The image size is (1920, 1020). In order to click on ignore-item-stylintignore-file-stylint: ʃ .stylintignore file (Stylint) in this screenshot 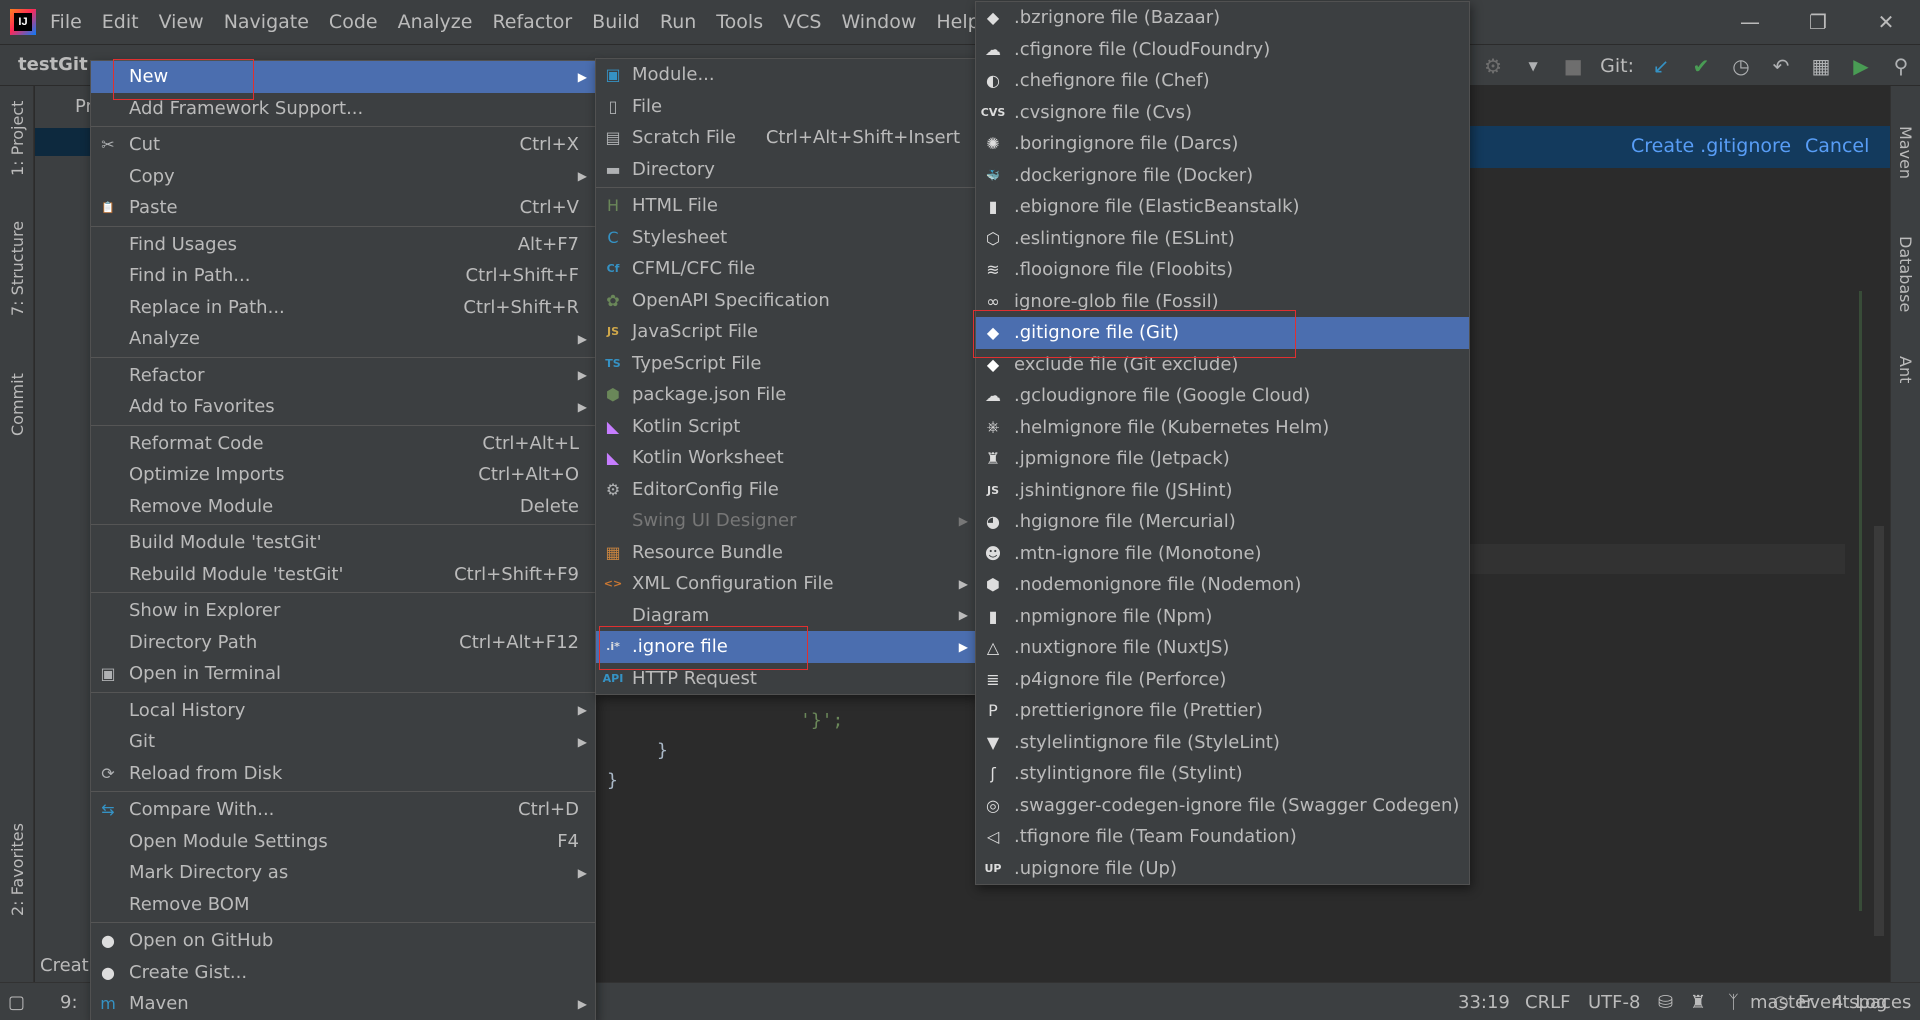, I will do `click(1222, 774)`.